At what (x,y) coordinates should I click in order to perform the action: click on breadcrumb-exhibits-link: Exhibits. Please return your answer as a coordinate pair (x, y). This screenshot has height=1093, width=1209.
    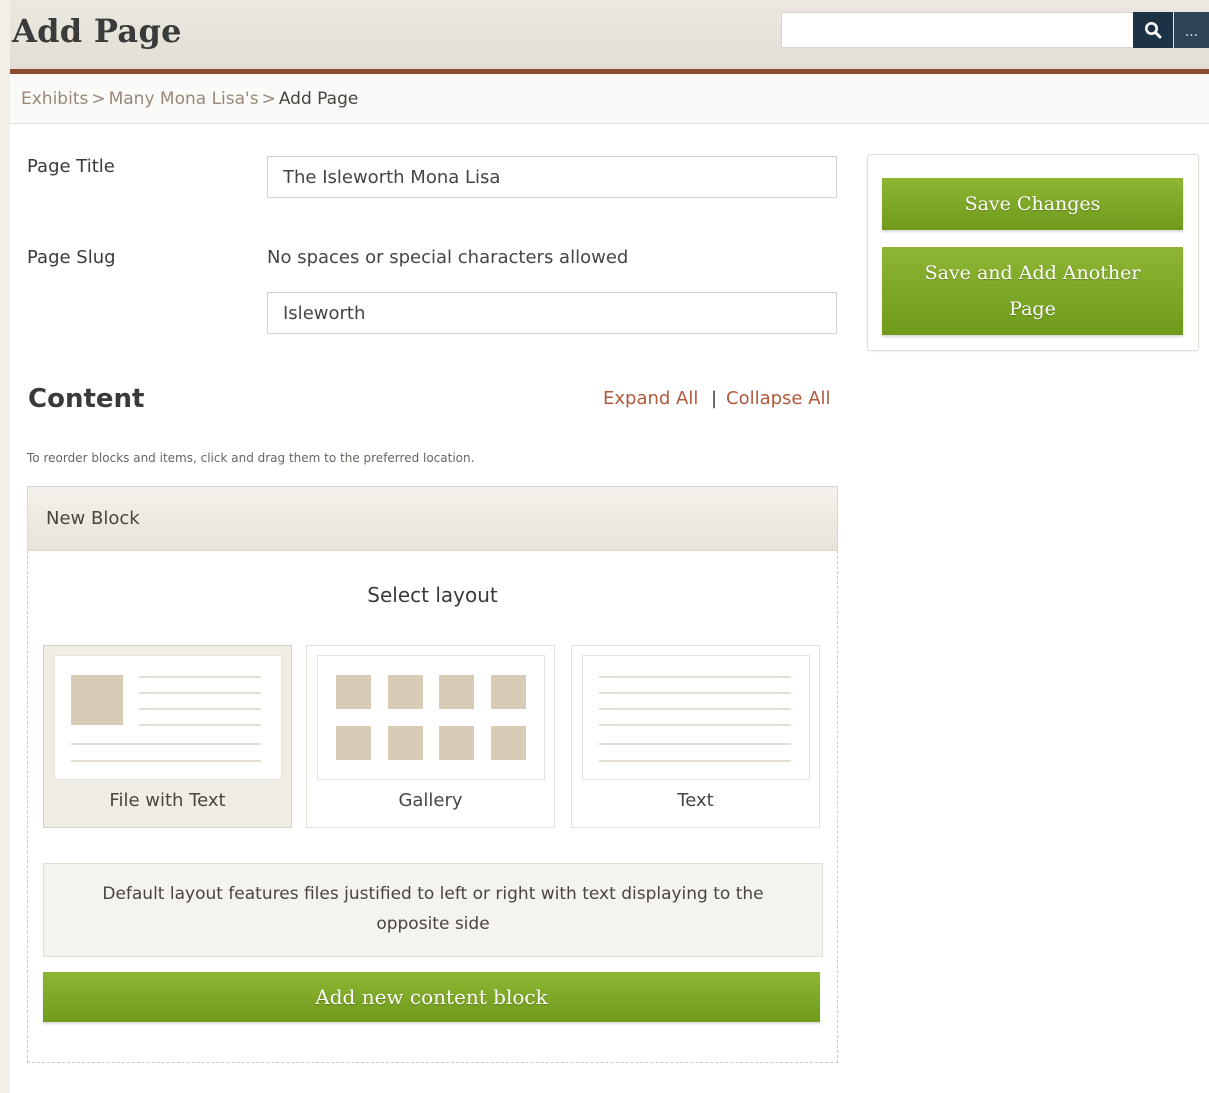
    Looking at the image, I should click on (54, 99).